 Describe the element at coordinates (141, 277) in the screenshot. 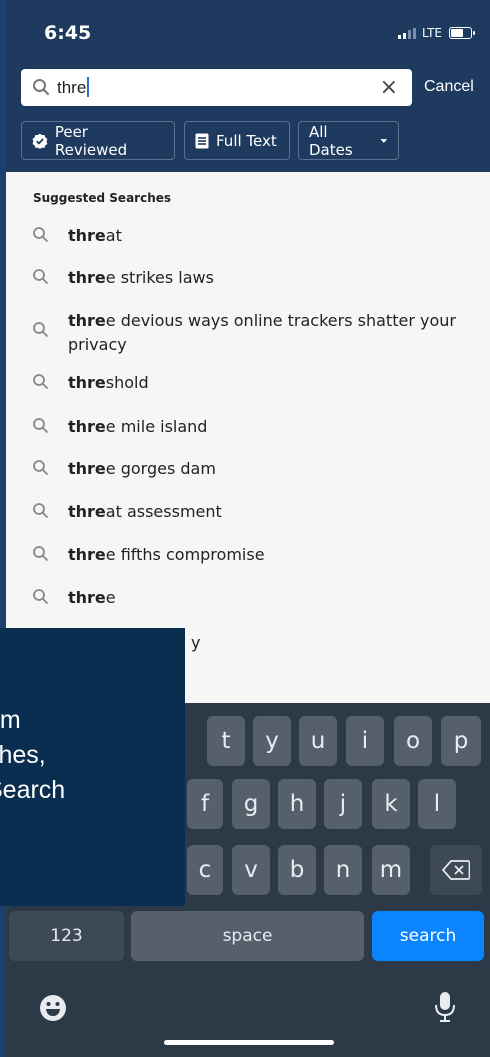

I see `suggestion-text: three strikes laws` at that location.